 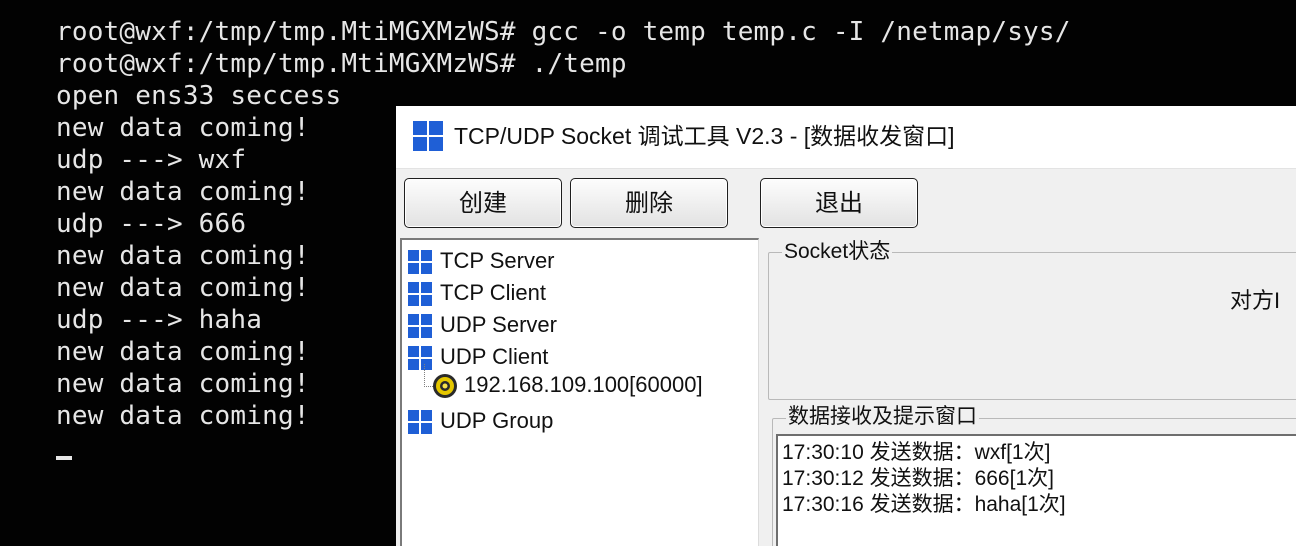 I want to click on tree-item-udp-group: UDP Group, so click(x=480, y=421).